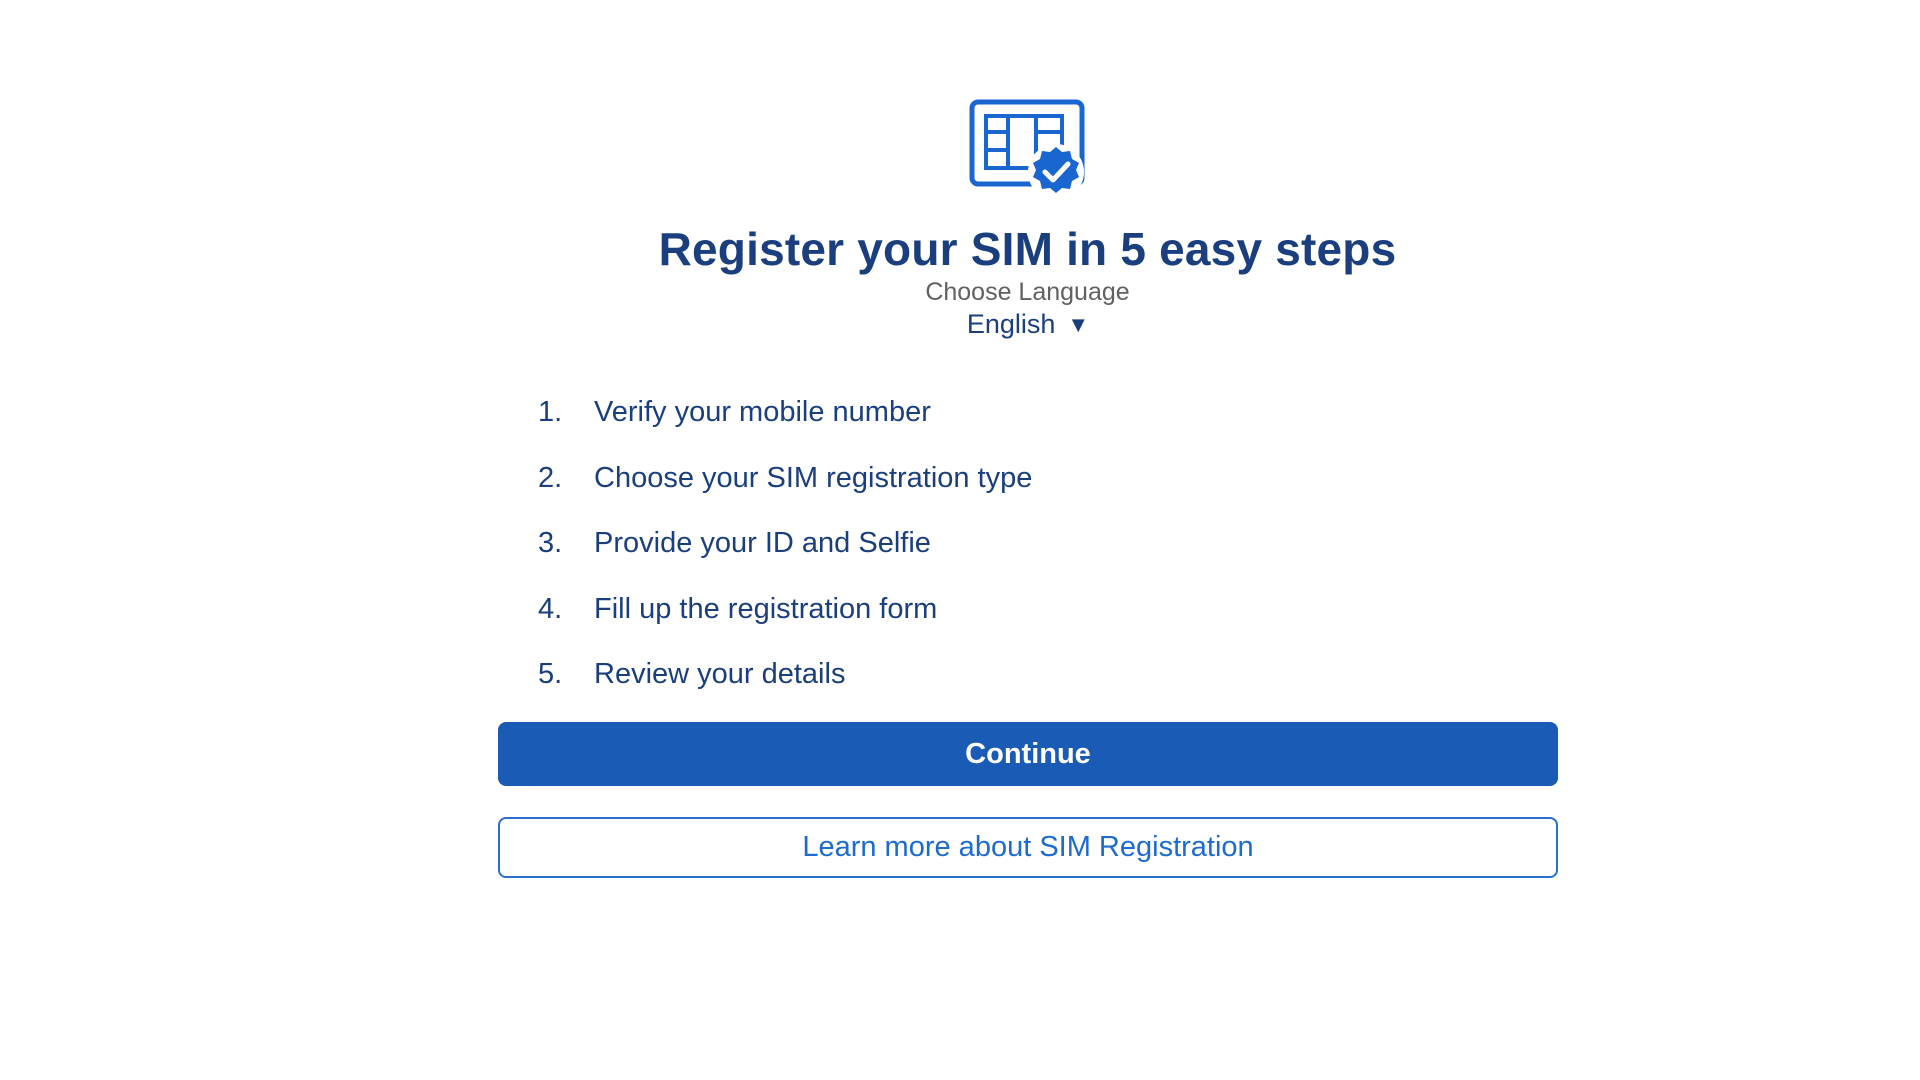  What do you see at coordinates (1028, 754) in the screenshot?
I see `continue-button: Continue` at bounding box center [1028, 754].